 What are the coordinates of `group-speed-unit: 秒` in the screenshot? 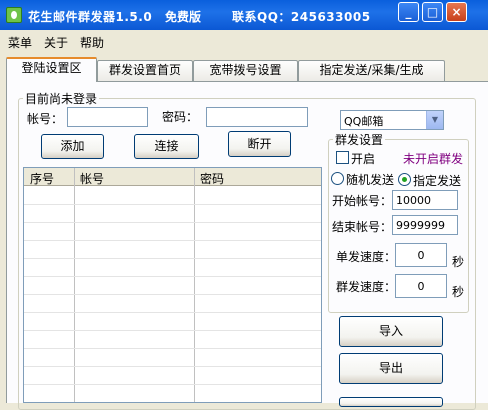 It's located at (458, 292).